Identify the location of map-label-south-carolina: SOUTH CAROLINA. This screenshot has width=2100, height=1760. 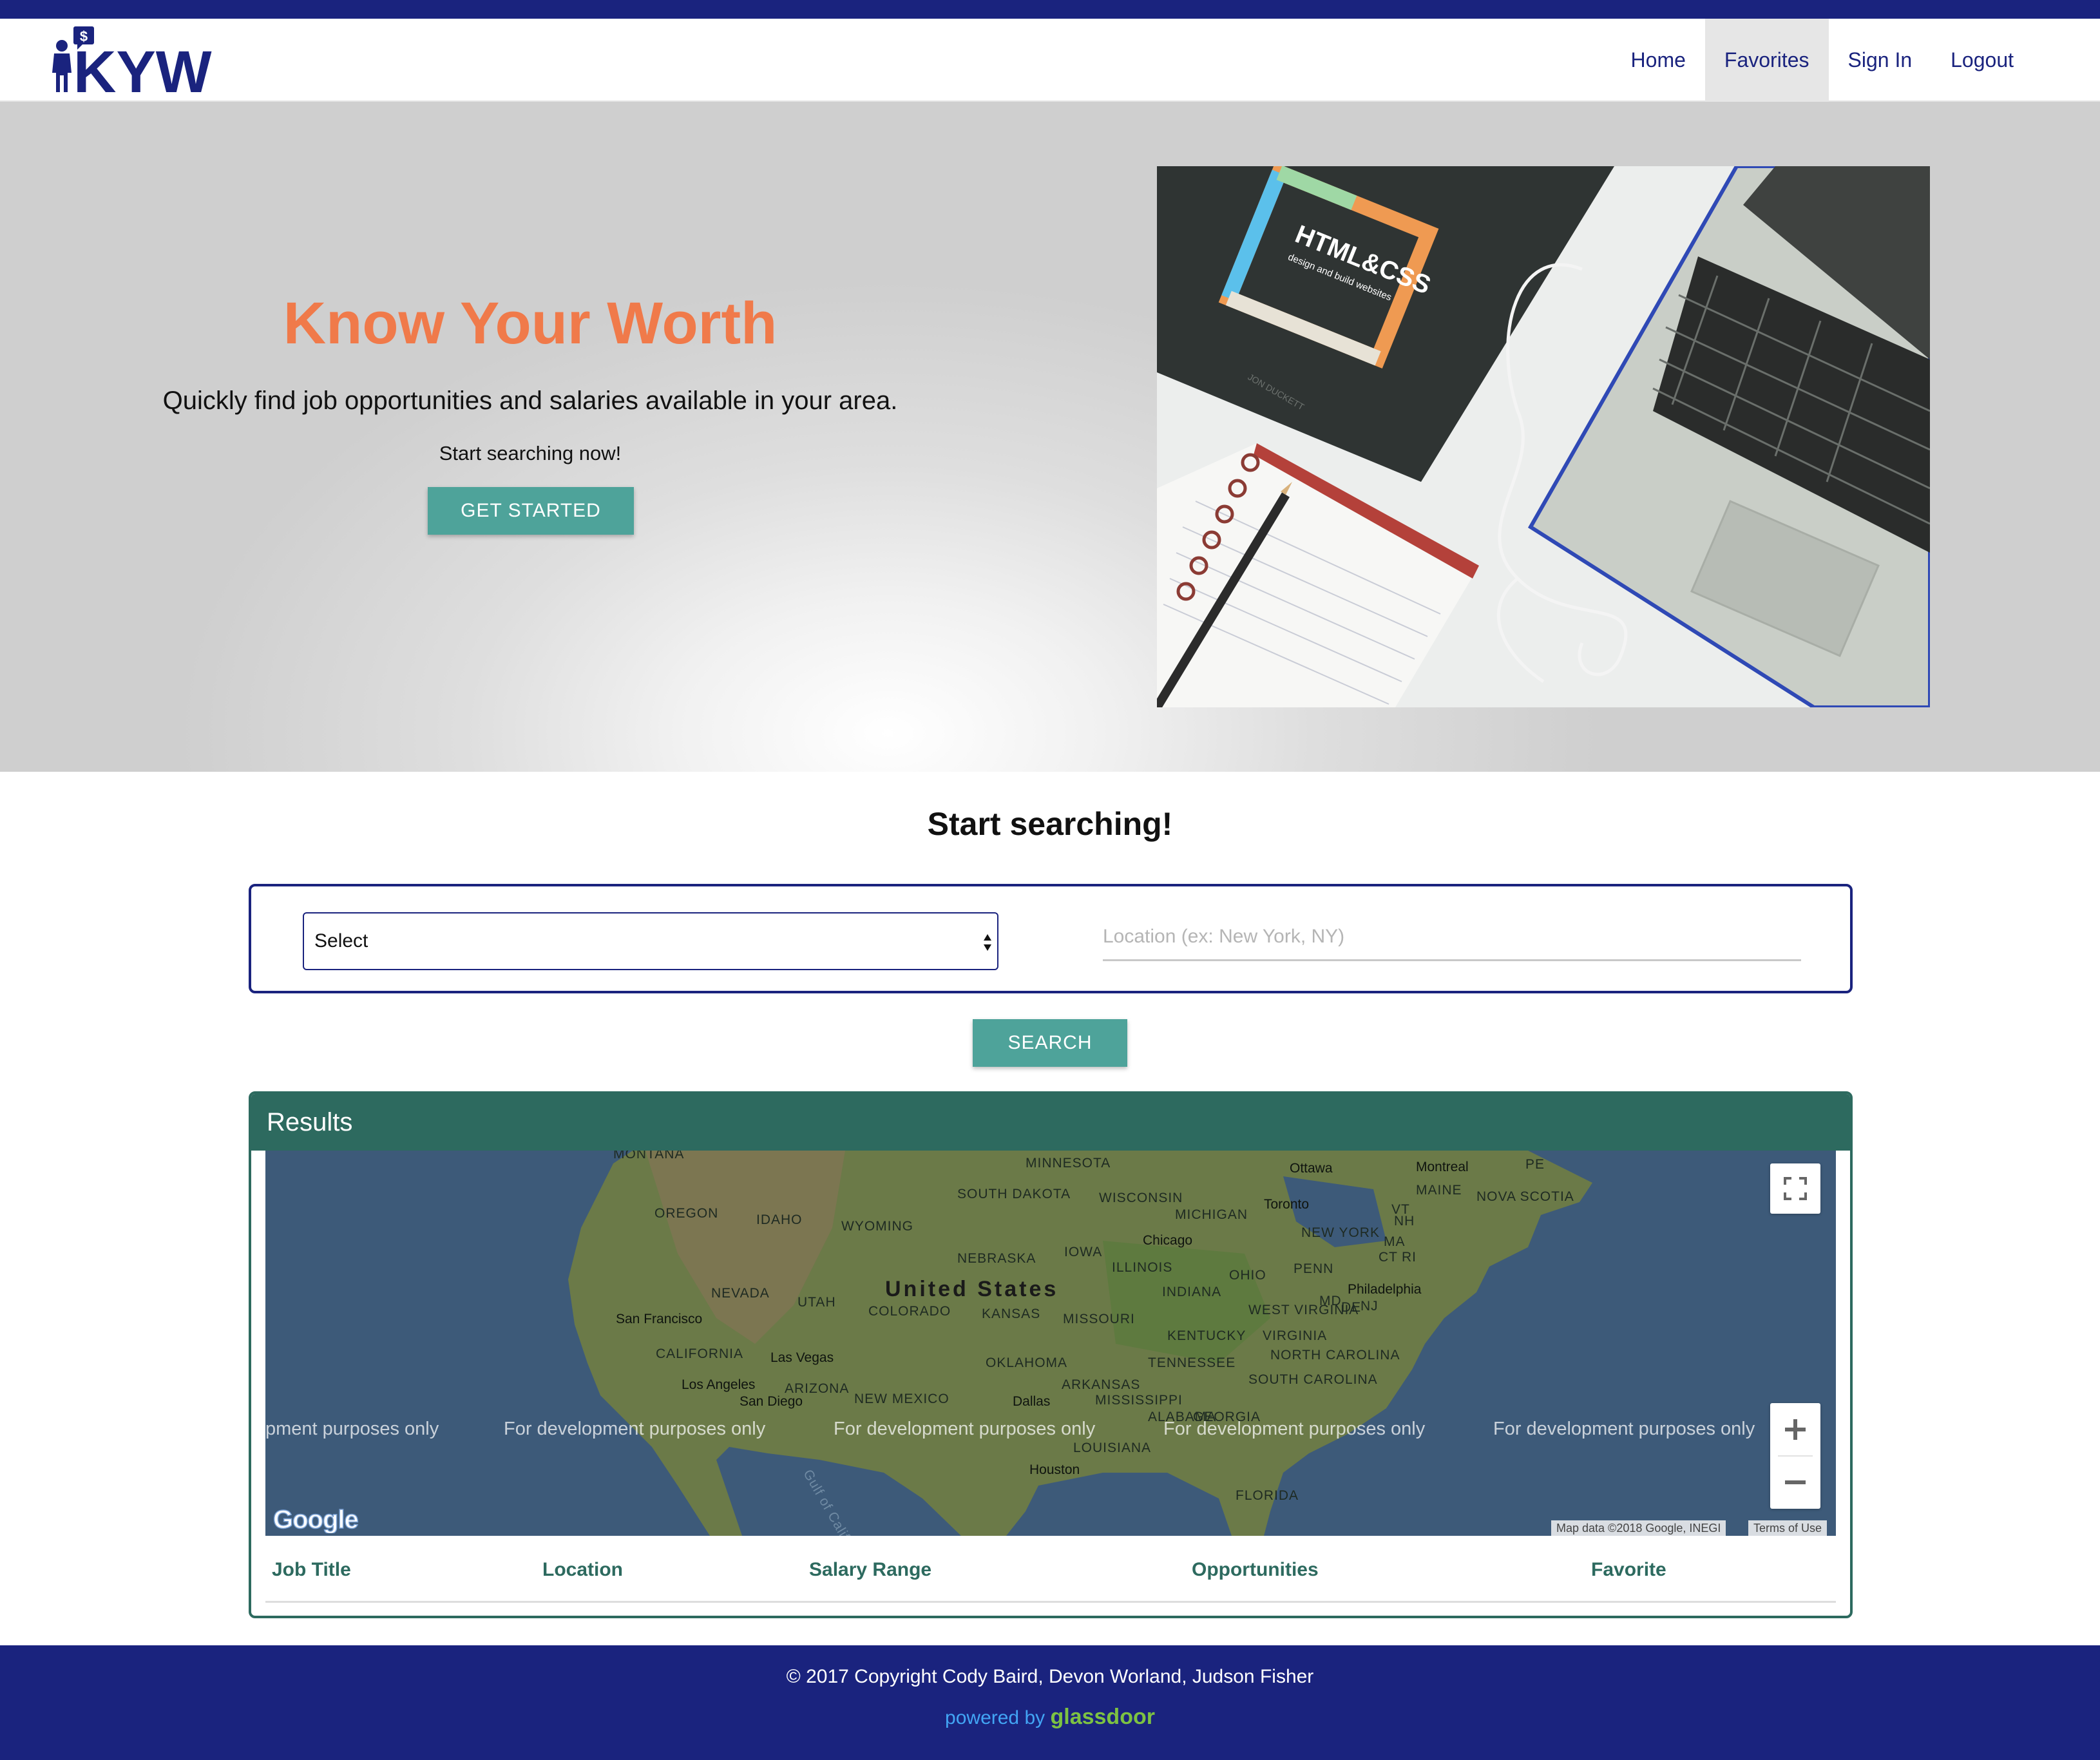
(1313, 1379).